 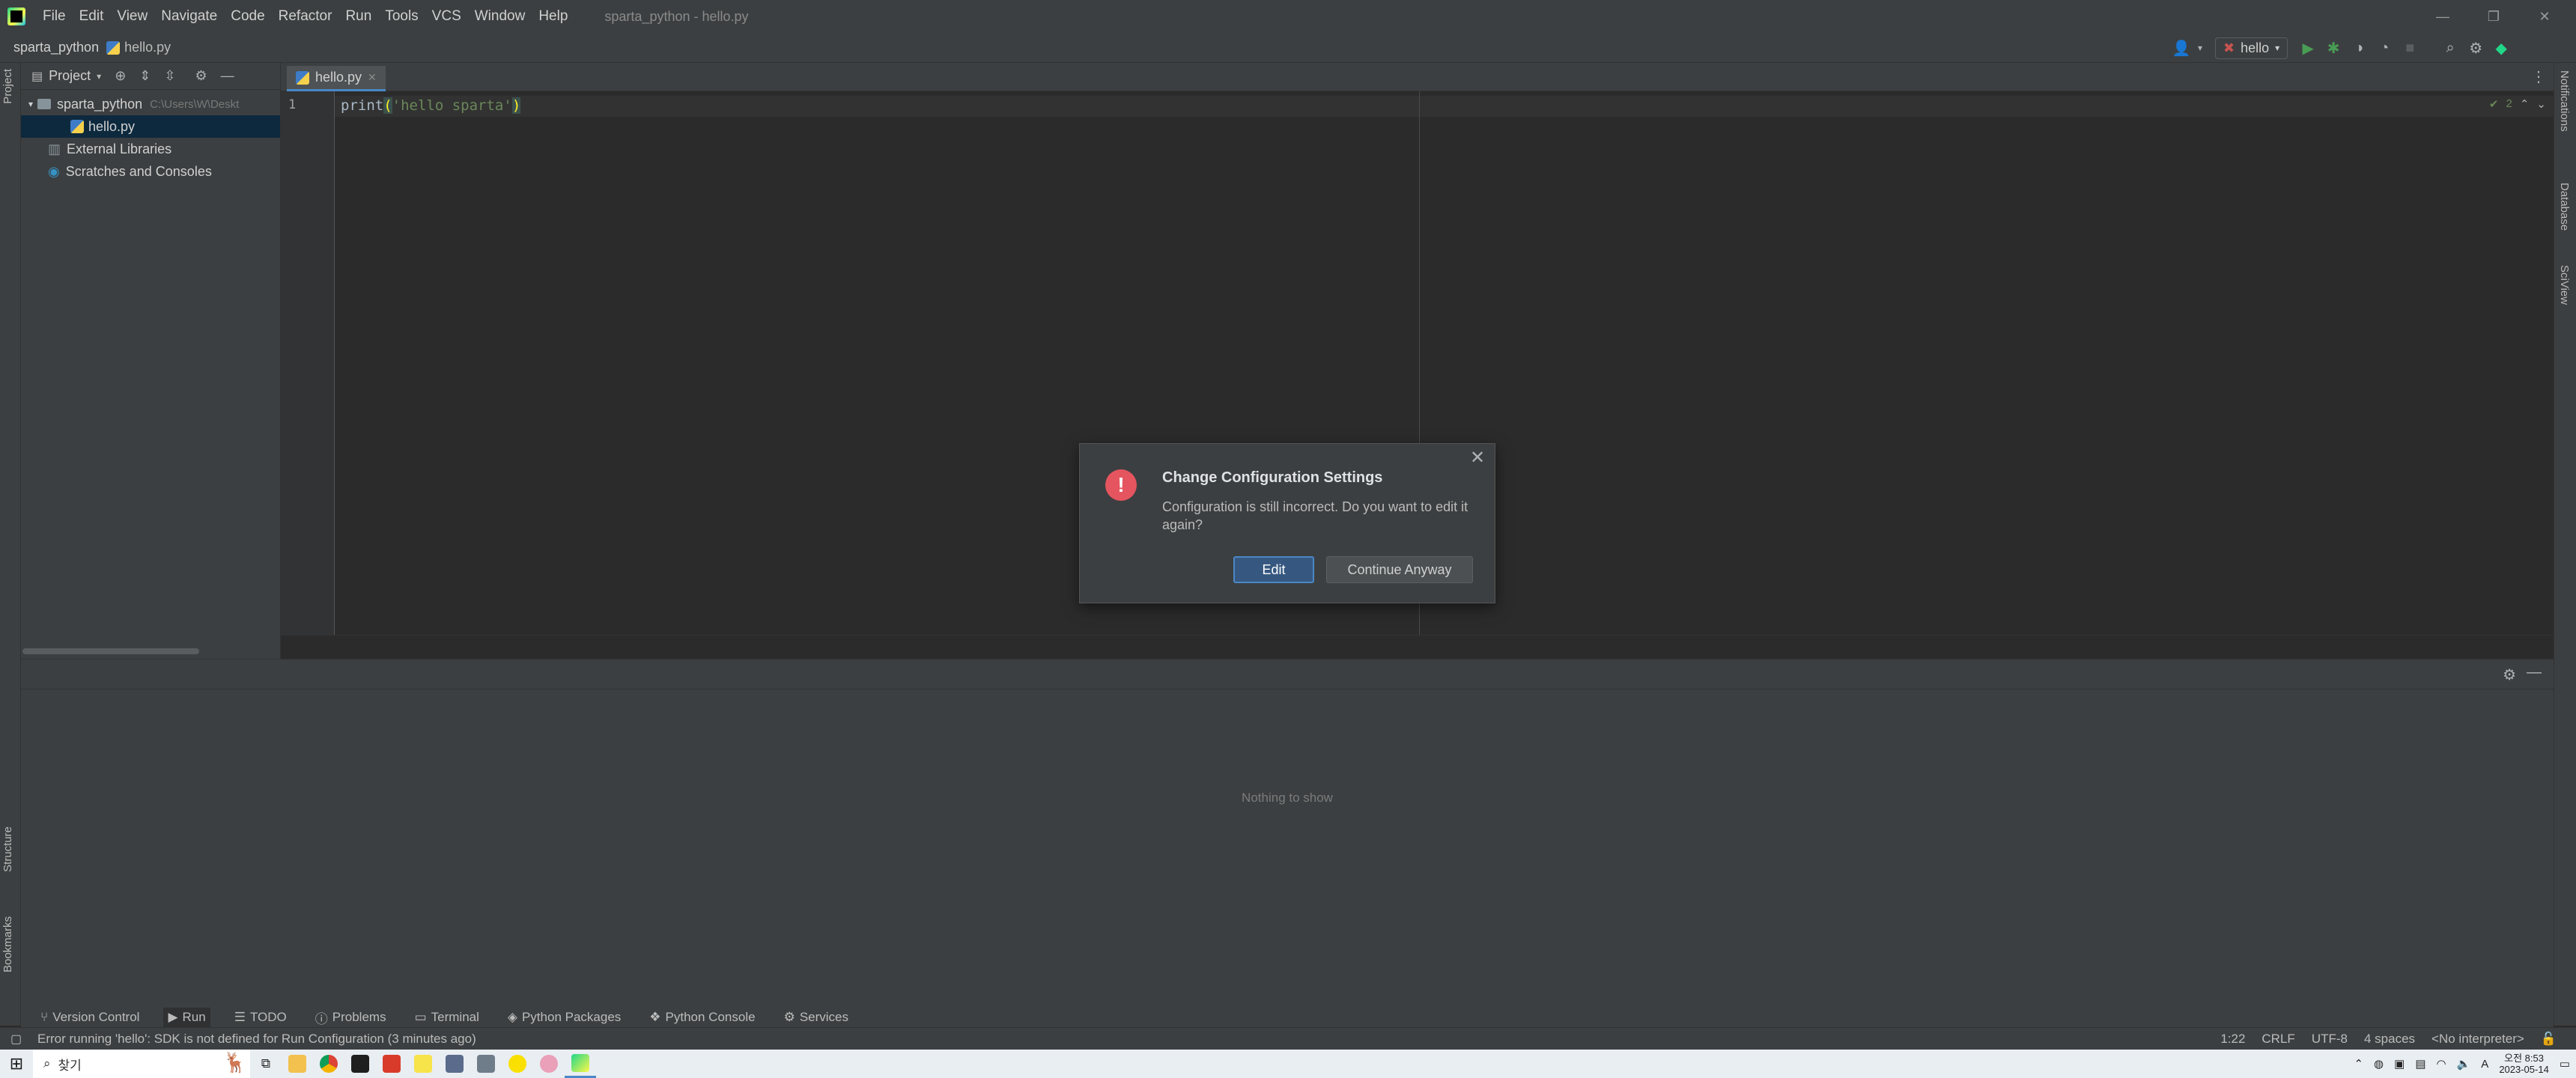 I want to click on more-icon: ⋮, so click(x=2538, y=76).